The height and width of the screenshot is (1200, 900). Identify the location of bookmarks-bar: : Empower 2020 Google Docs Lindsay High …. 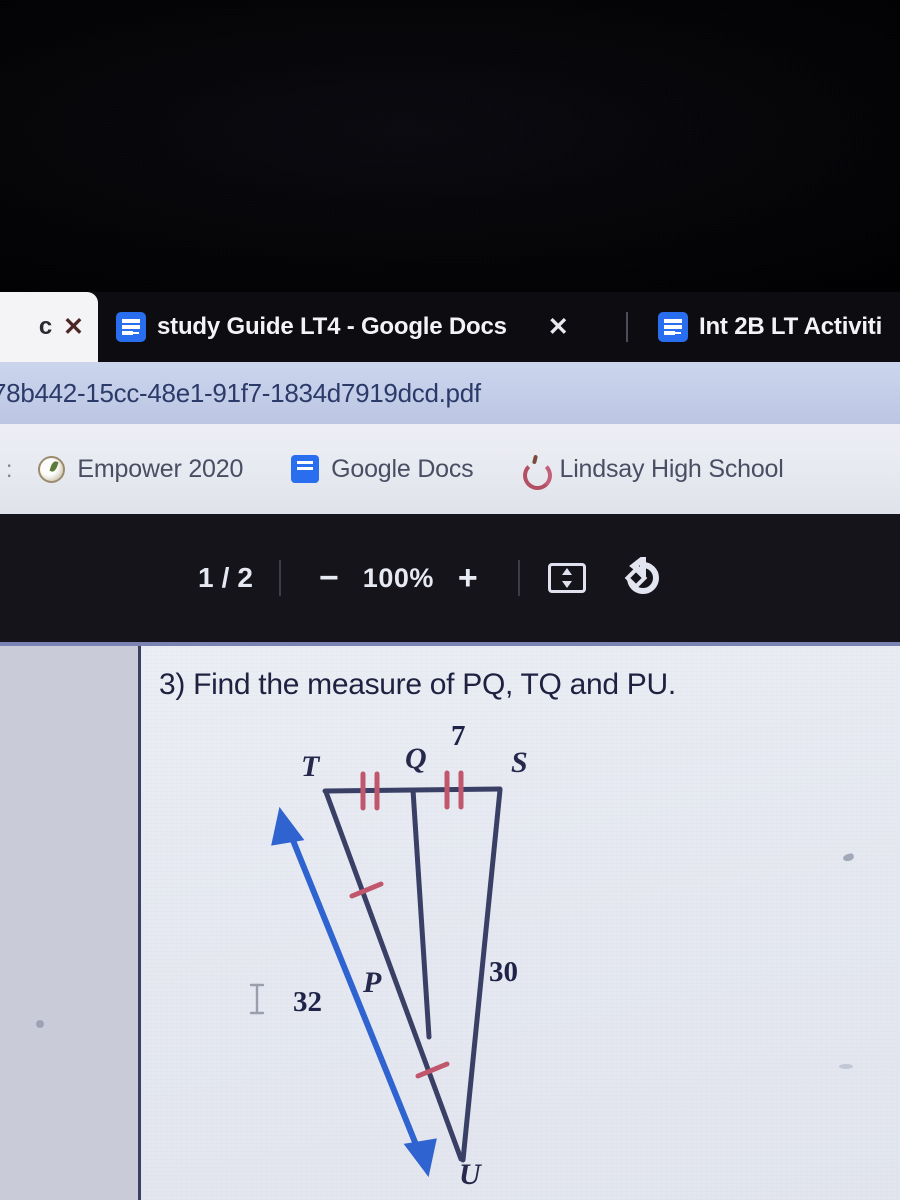
(450, 469).